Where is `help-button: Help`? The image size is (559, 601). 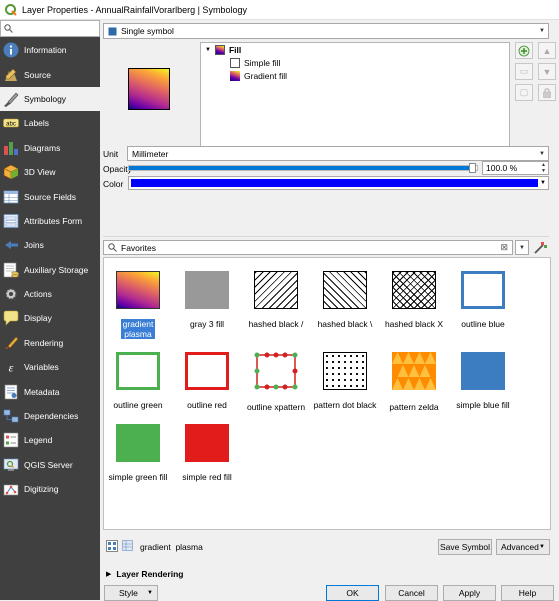
help-button: Help is located at coordinates (527, 593).